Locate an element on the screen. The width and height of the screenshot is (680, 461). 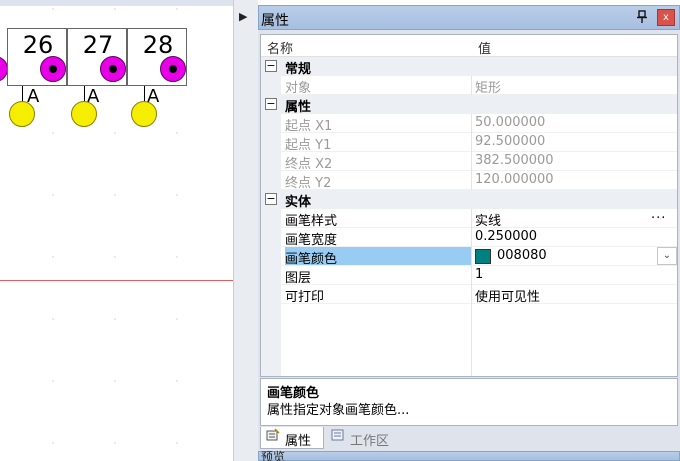
property-name: 起点 Y1 is located at coordinates (308, 145).